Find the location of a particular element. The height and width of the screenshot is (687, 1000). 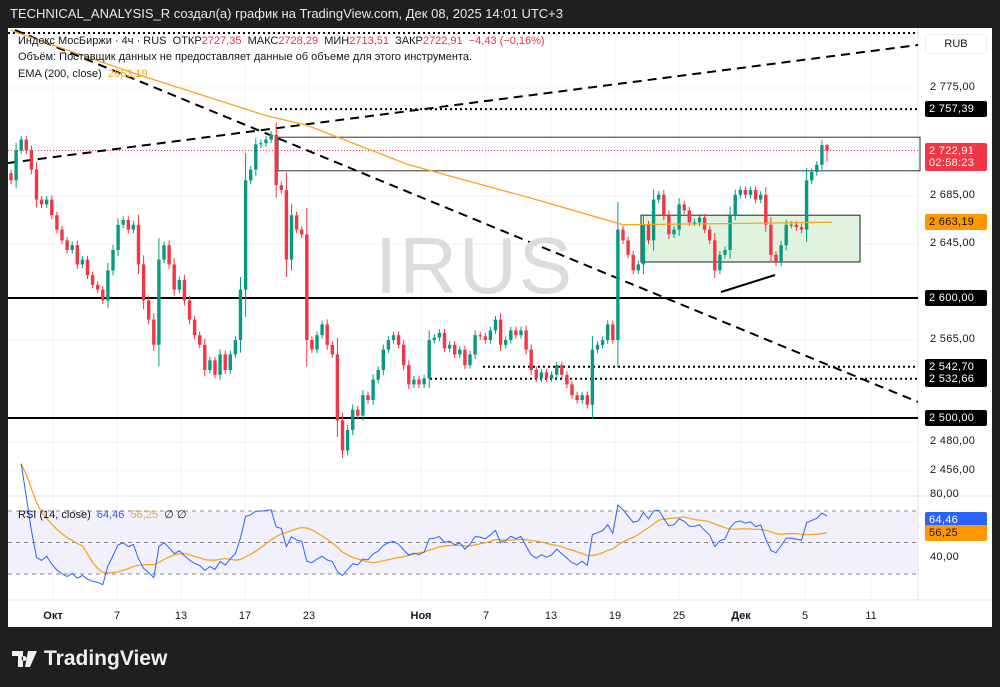

higher-low-line is located at coordinates (748, 283).